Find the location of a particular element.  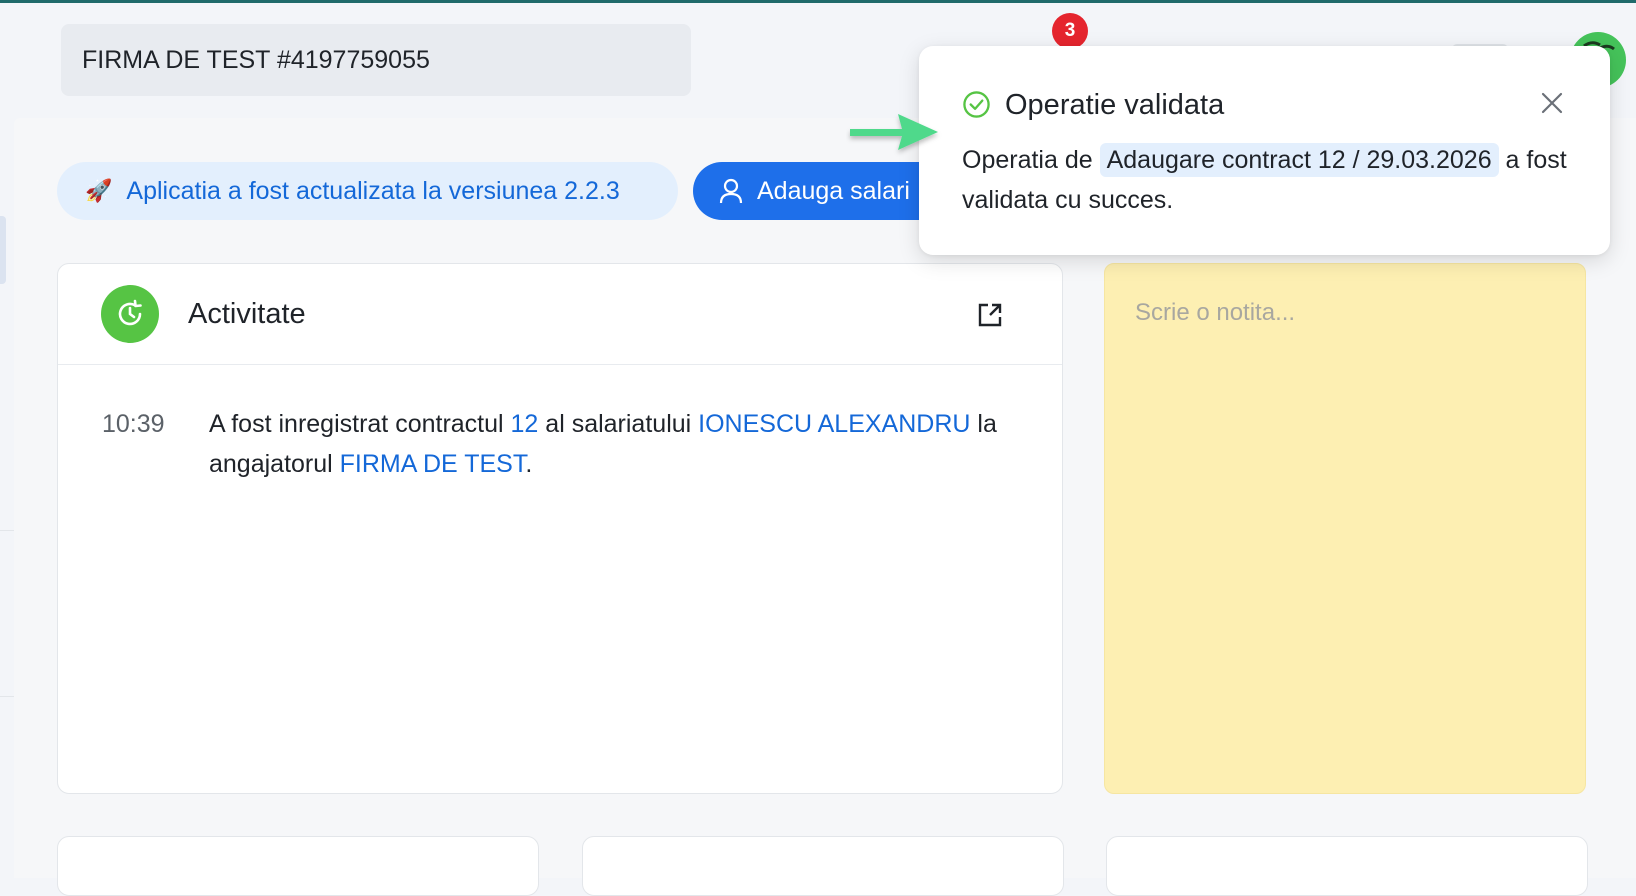

toast-operation-highlight: Adaugare contract 12 / 29.03.2026 is located at coordinates (1299, 160).